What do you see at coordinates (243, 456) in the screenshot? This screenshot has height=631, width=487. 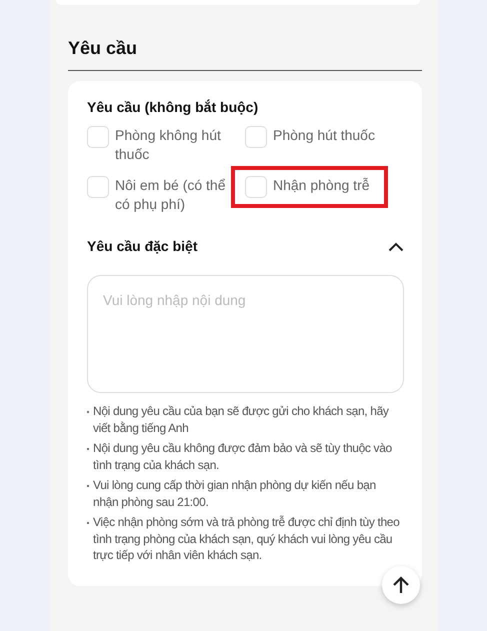 I see `note-text: Nội dung yêu cầu không được đảm bảo và sẽ tùy thuộc vào tình trạng của khách sạn.` at bounding box center [243, 456].